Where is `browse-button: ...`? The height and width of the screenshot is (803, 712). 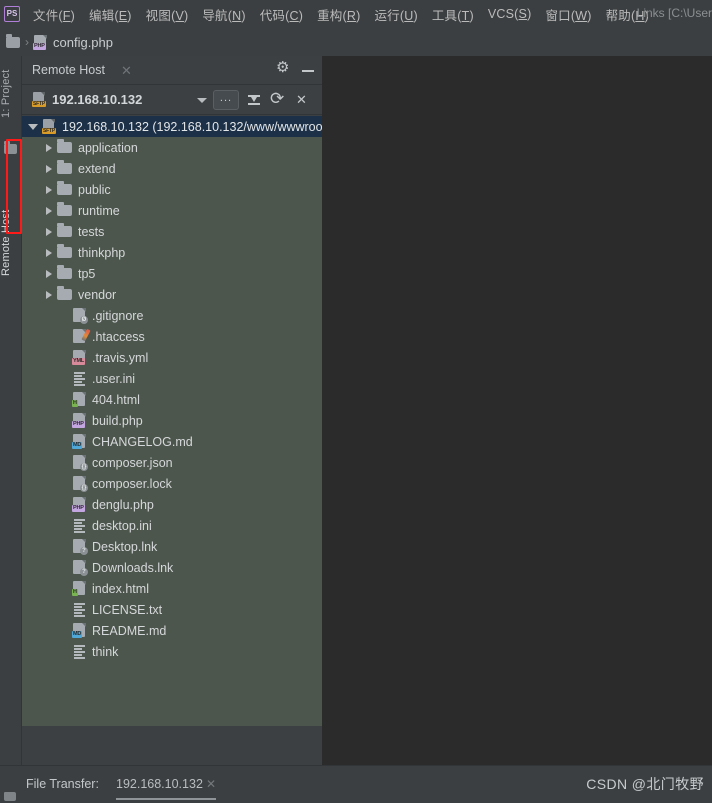
browse-button: ... is located at coordinates (226, 100).